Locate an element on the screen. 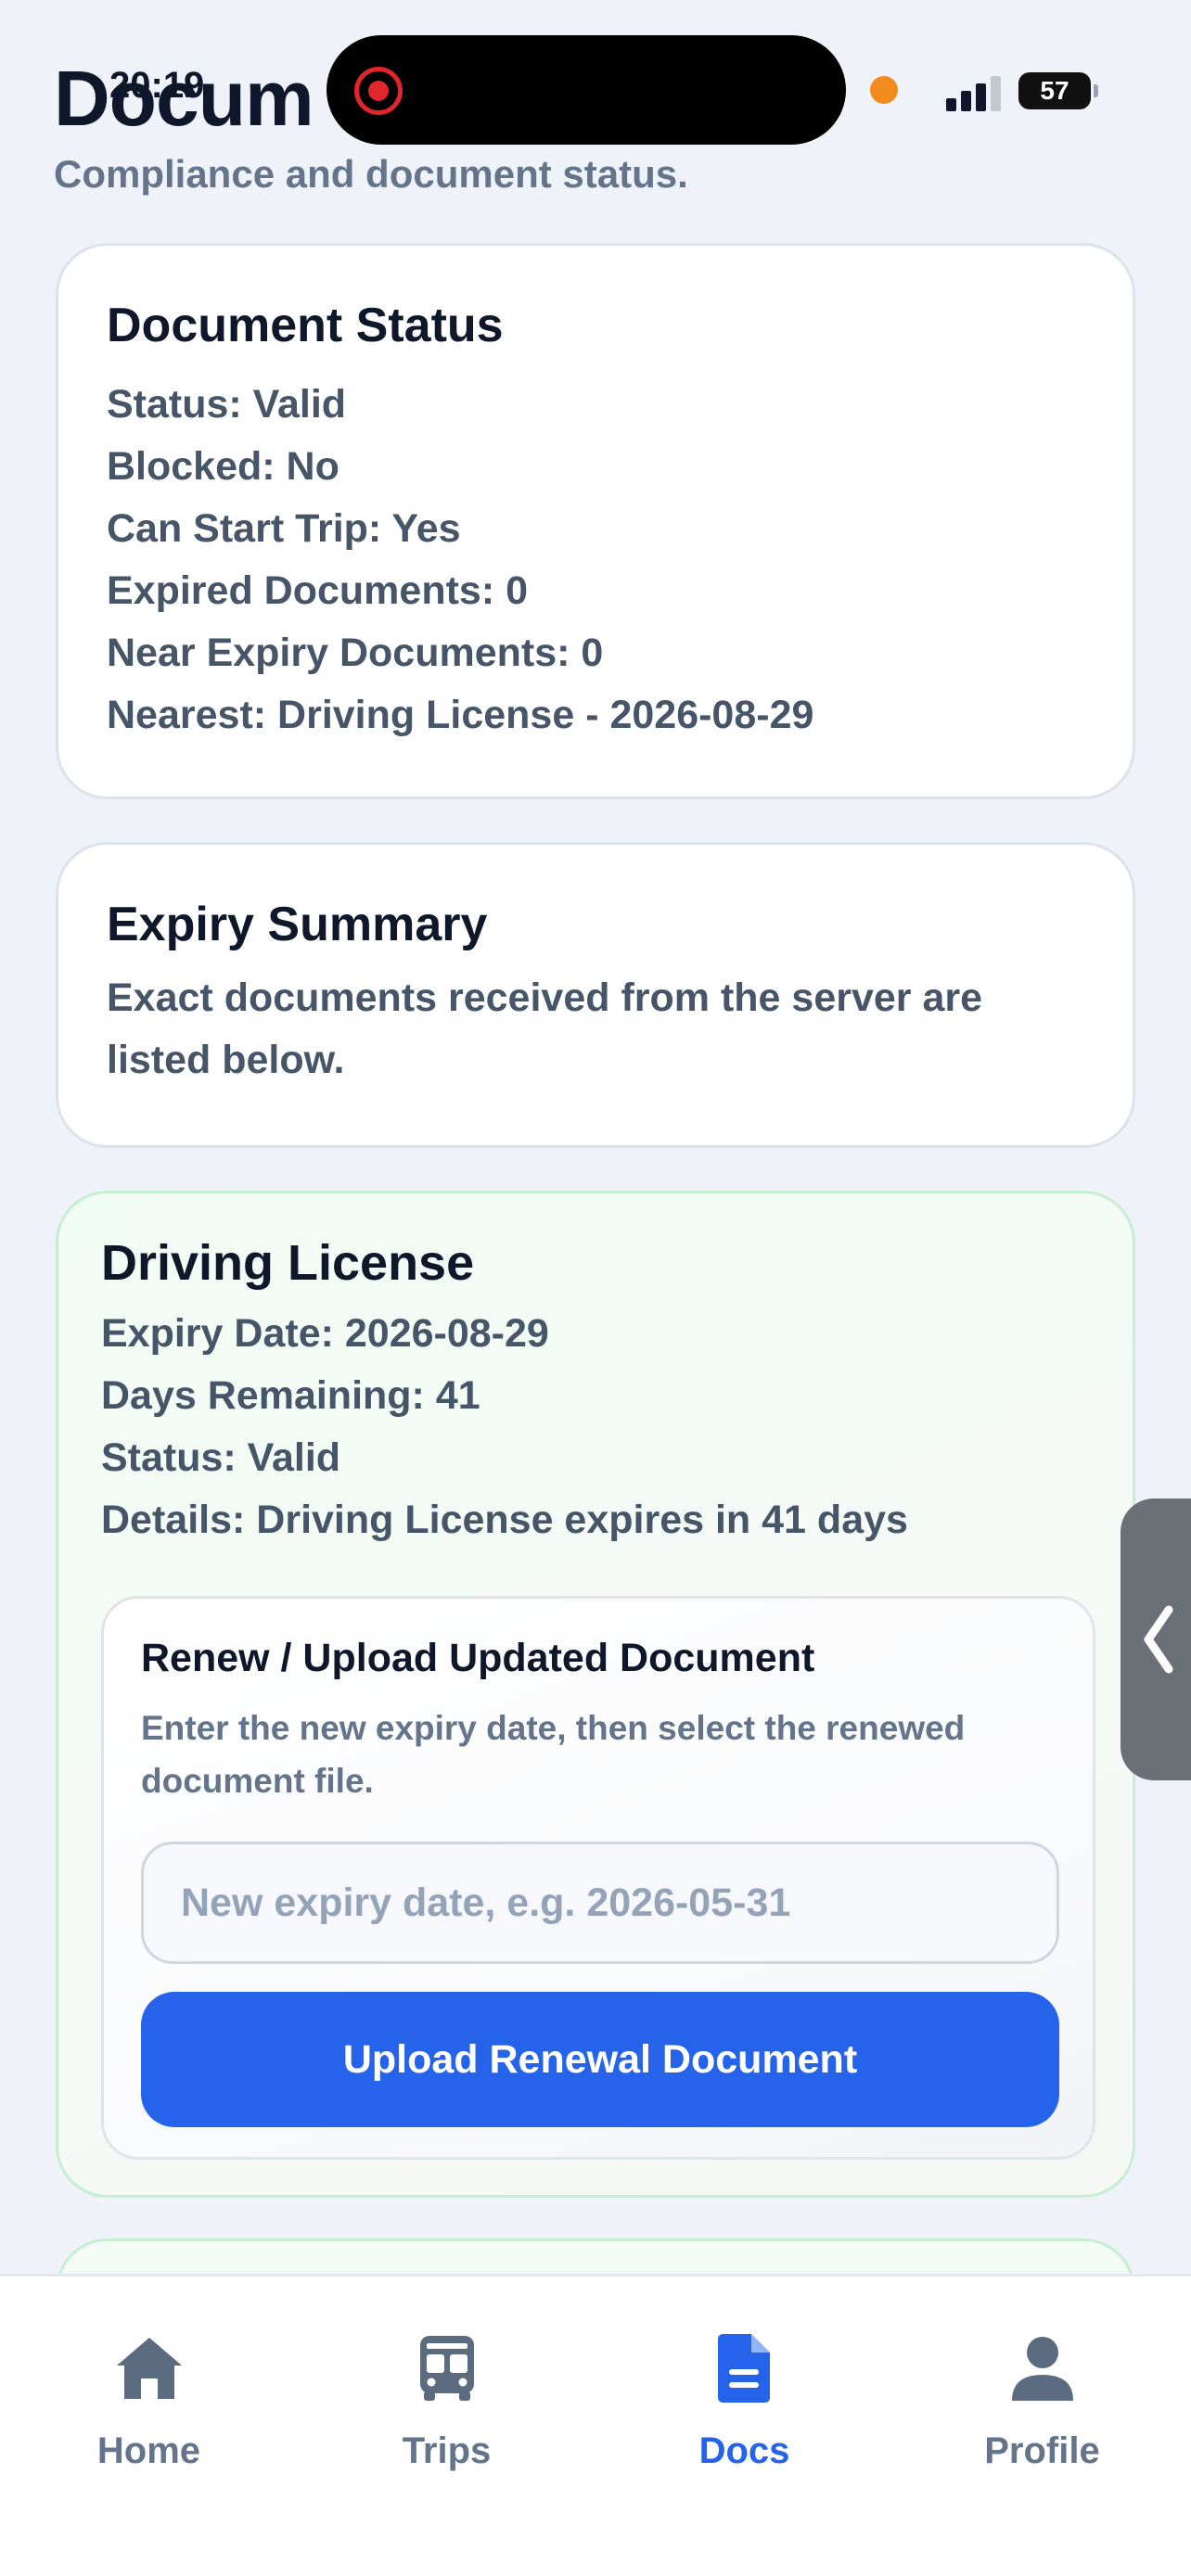 The width and height of the screenshot is (1191, 2576). document-icon is located at coordinates (743, 2368).